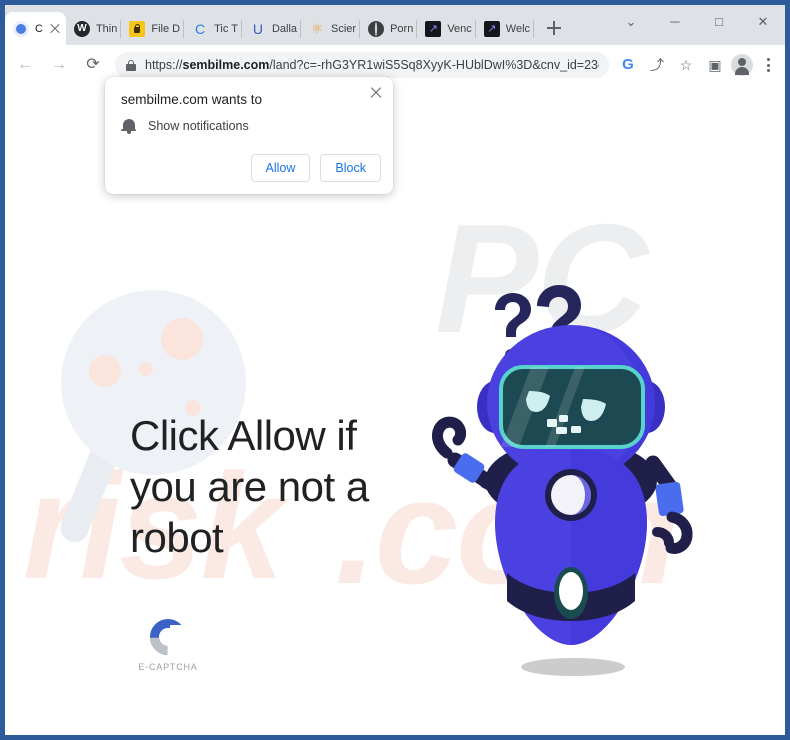  Describe the element at coordinates (768, 65) in the screenshot. I see `chrome-menu-icon` at that location.